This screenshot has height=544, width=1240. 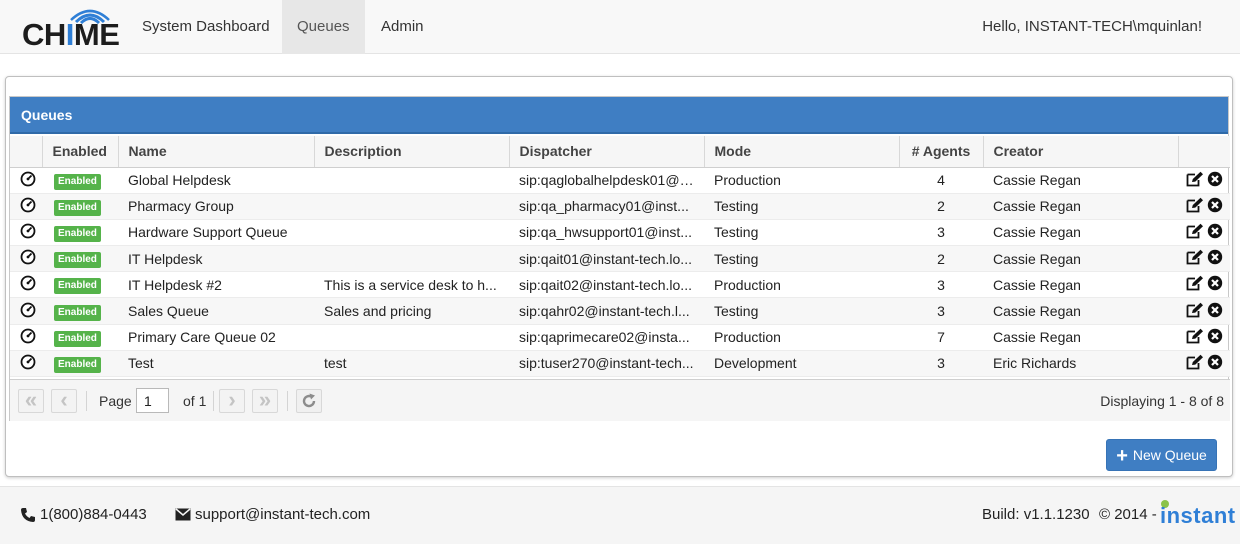 I want to click on col-header-description: Description, so click(x=412, y=152).